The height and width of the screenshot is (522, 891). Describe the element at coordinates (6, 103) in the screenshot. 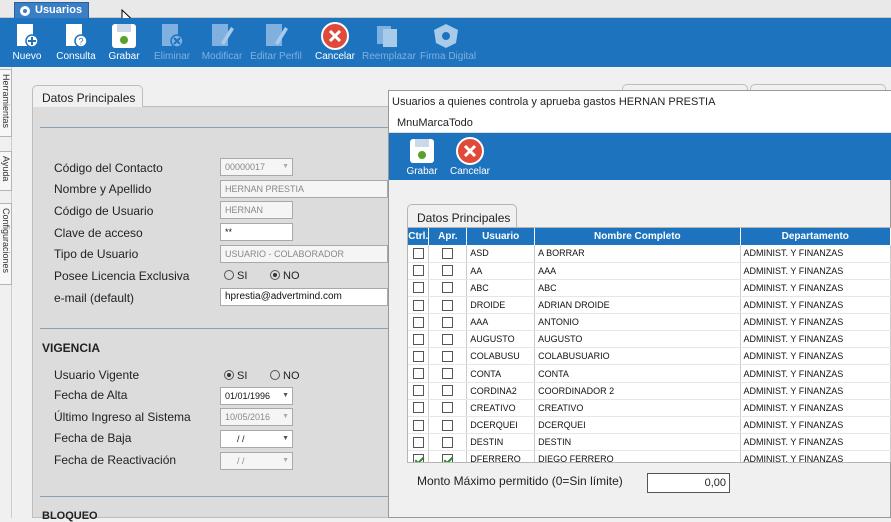

I see `side-tab-herramientas: Herramientas` at that location.